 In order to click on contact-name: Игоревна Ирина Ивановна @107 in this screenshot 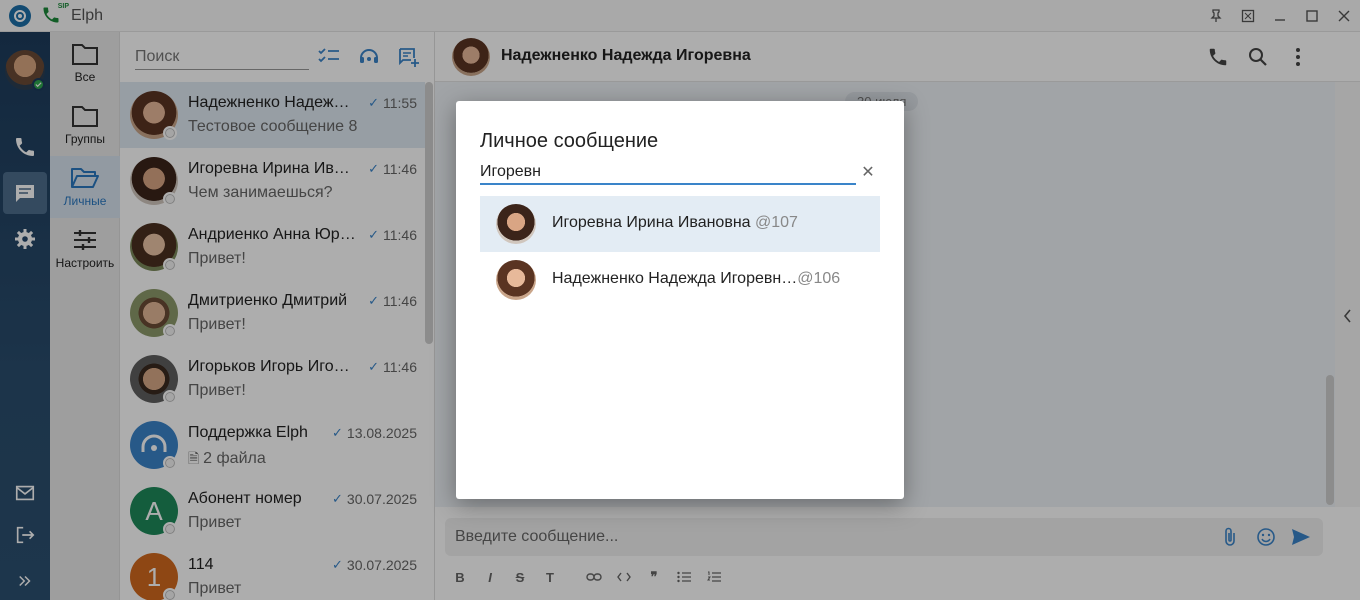, I will do `click(675, 223)`.